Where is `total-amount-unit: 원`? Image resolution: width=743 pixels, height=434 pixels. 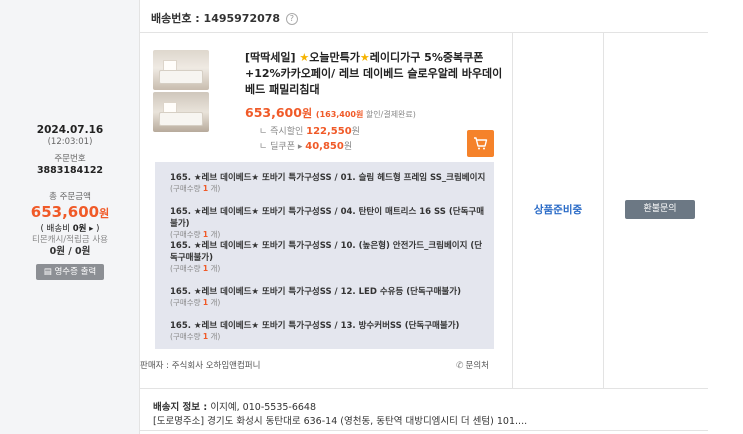
total-amount-unit: 원 is located at coordinates (104, 213).